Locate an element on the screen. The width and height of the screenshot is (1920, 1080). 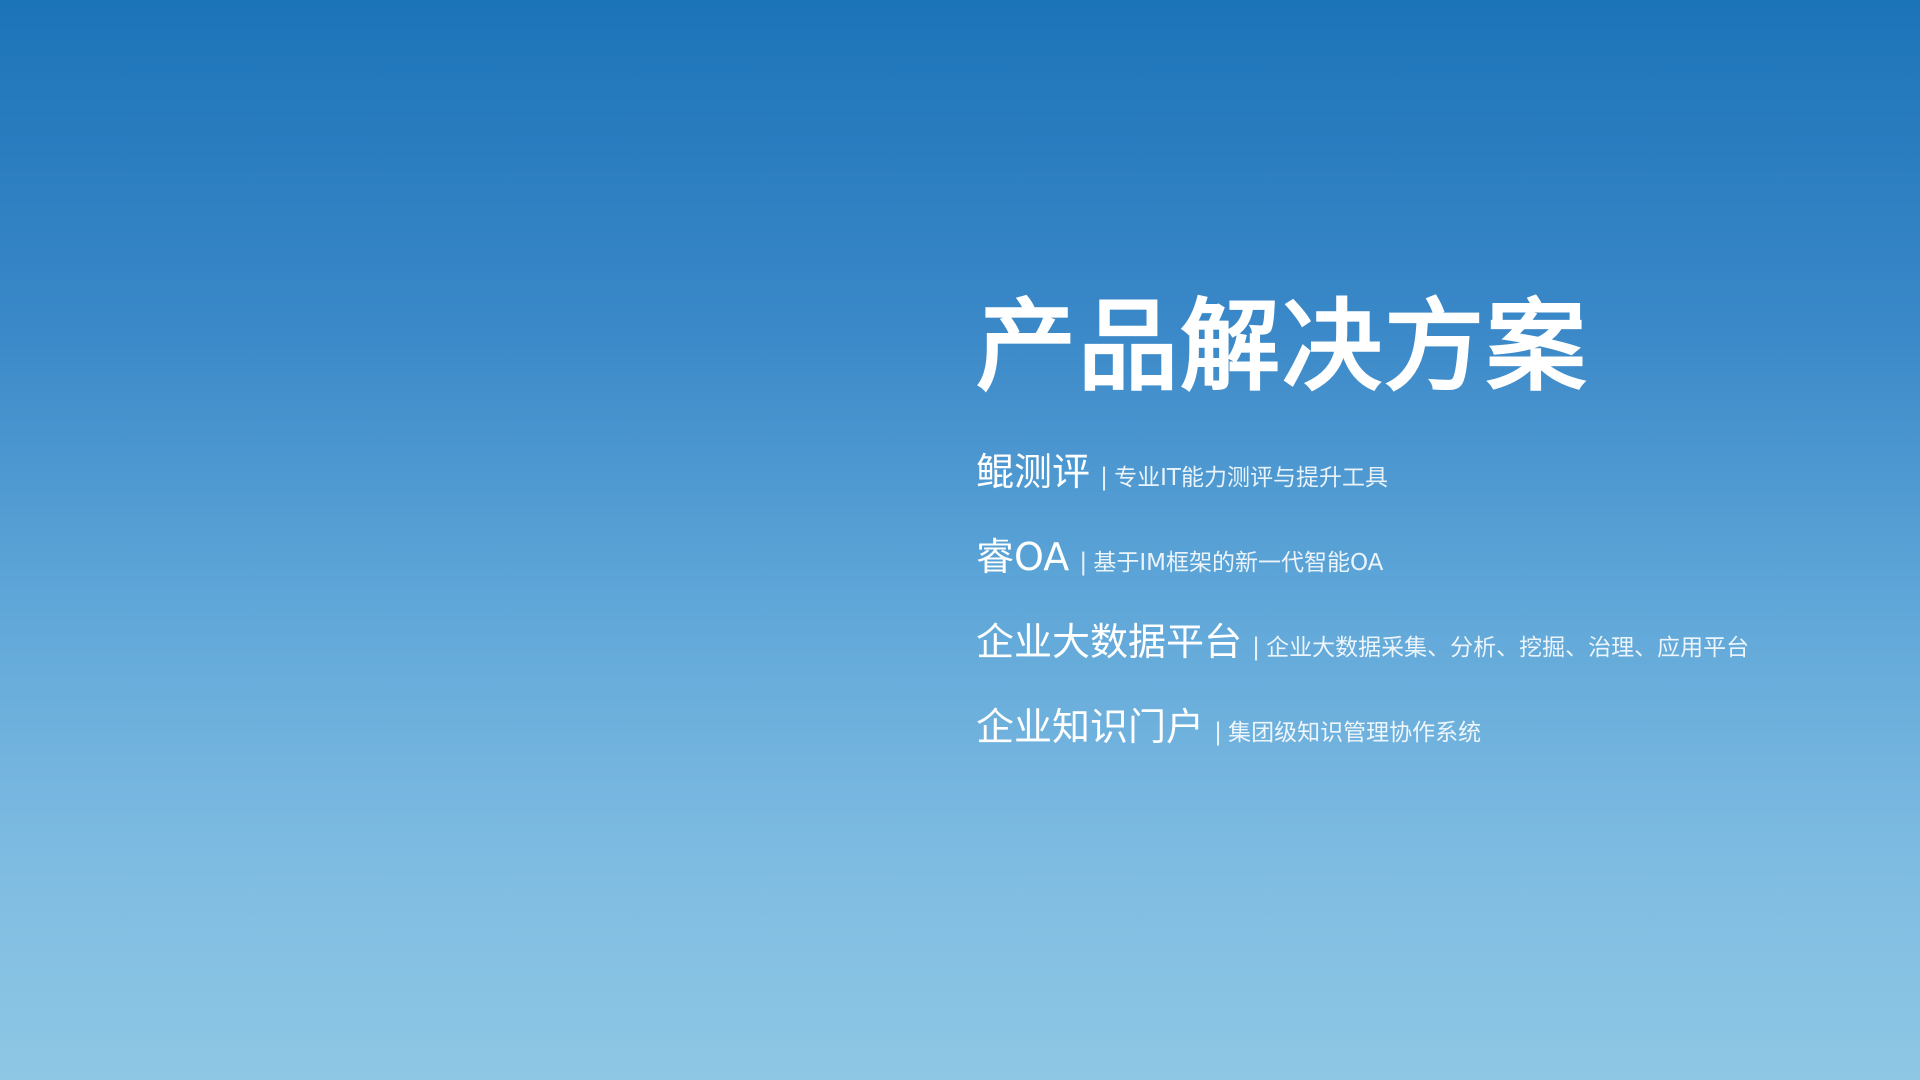
list-item: 企业知识门户 | 集团级知识管理协作系统 is located at coordinates (1426, 727).